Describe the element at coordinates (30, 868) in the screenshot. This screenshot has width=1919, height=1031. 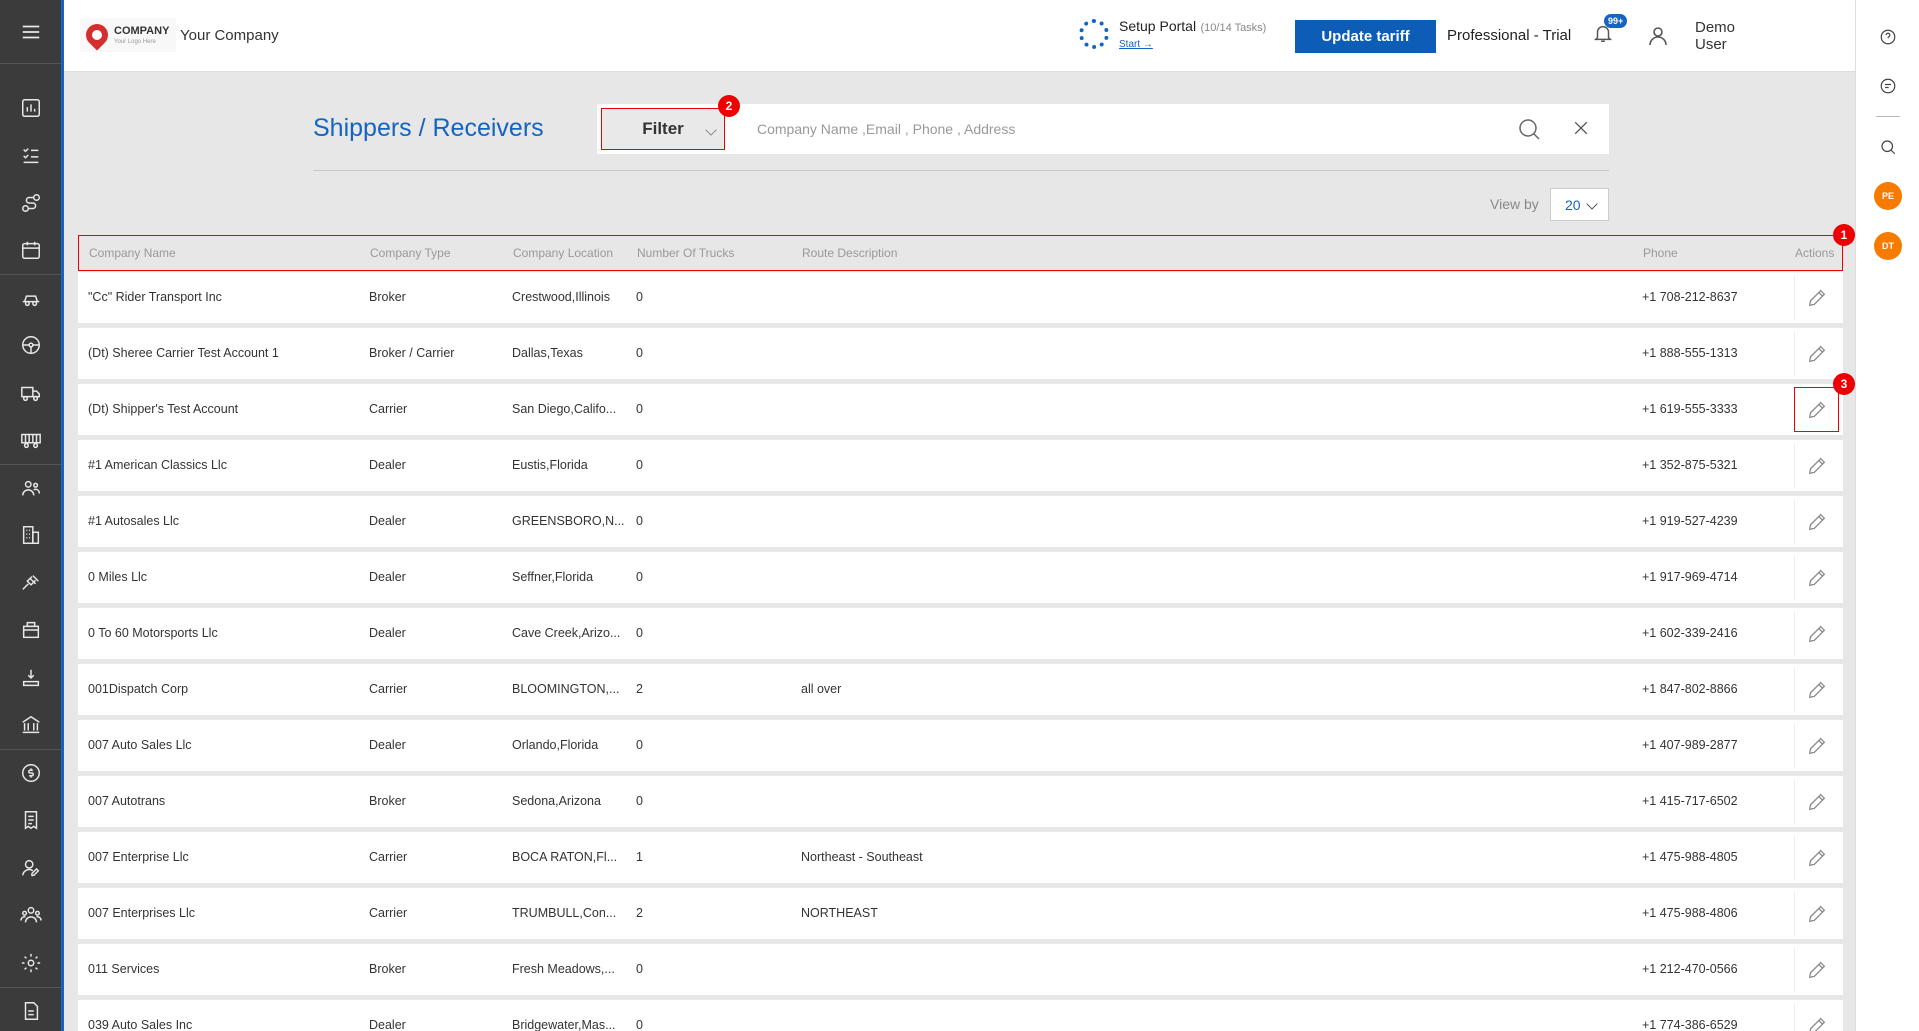
I see `nav-users` at that location.